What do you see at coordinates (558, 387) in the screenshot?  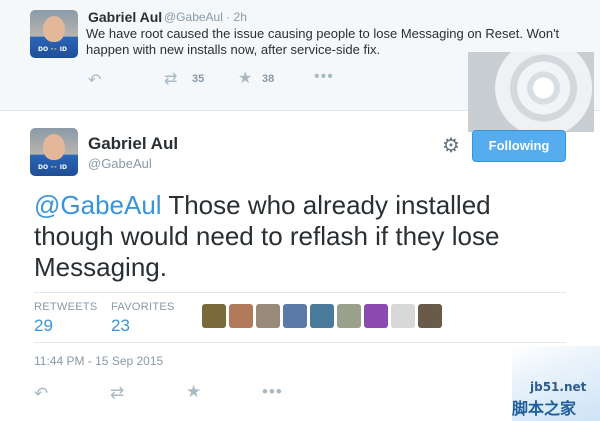 I see `watermark-site: jb51.net` at bounding box center [558, 387].